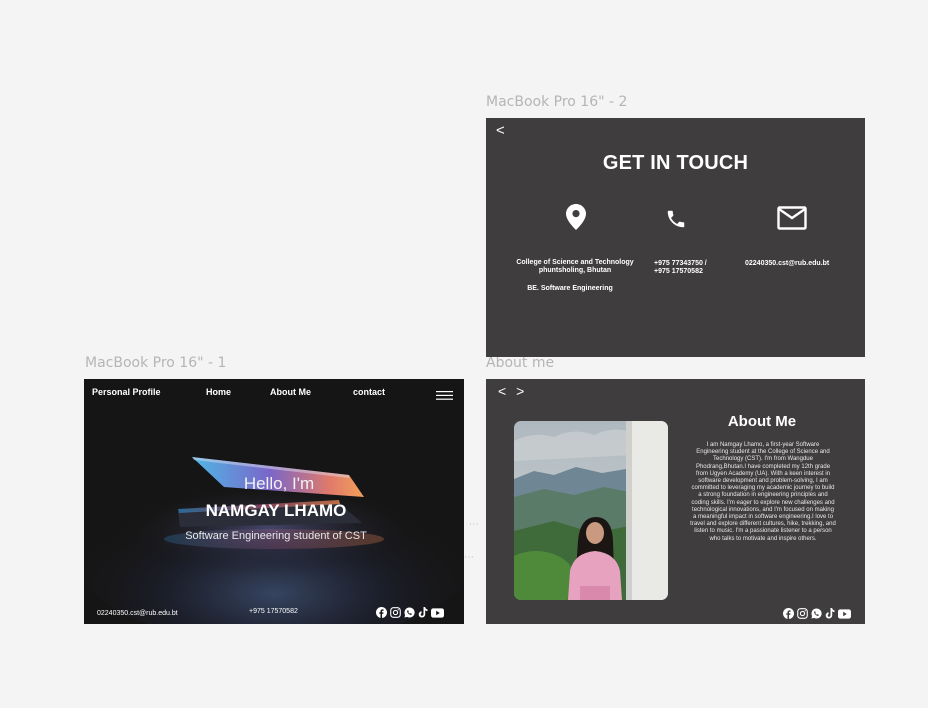  What do you see at coordinates (787, 264) in the screenshot?
I see `contact-email: 02240350.cst@rub.edu.bt` at bounding box center [787, 264].